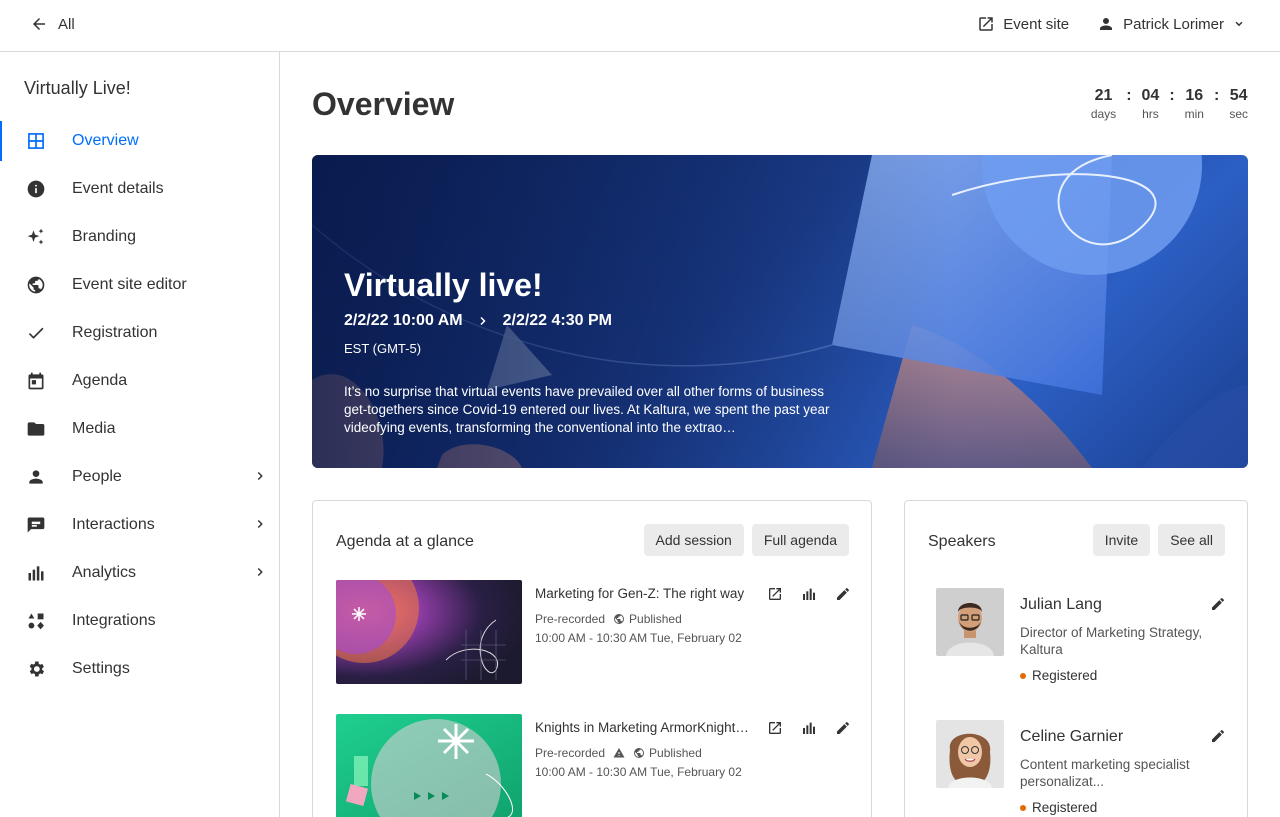  Describe the element at coordinates (557, 320) in the screenshot. I see `hero-end-date: 2/2/22 4:30 PM` at that location.